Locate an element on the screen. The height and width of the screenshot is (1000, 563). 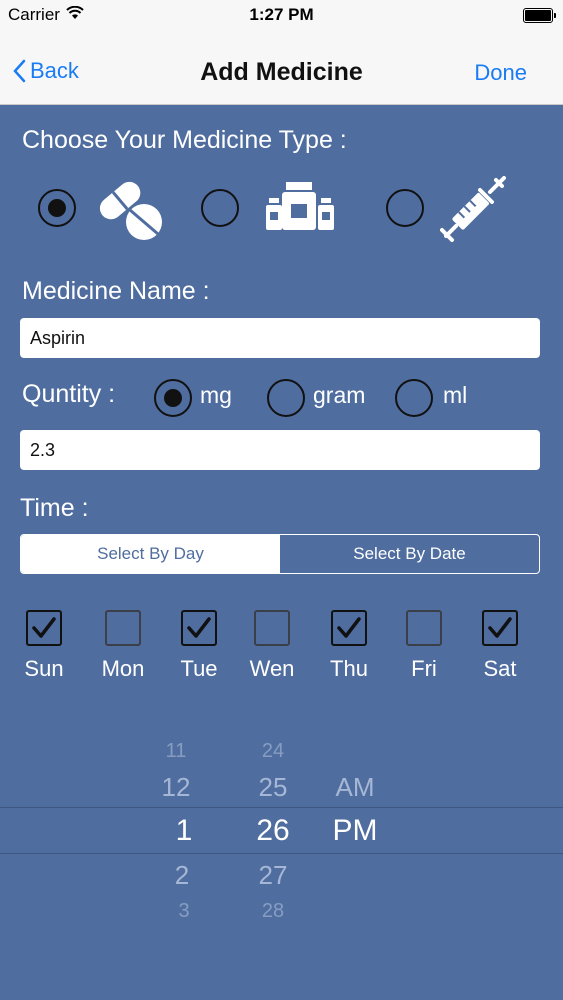
day-tue: Tue is located at coordinates (199, 646).